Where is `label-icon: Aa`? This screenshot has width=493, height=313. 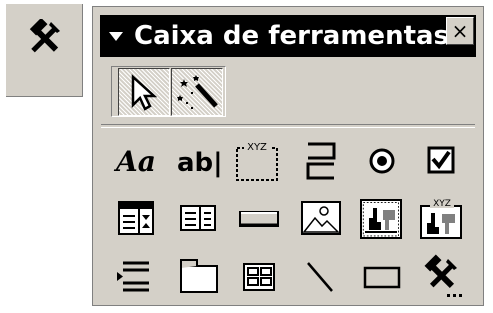
label-icon: Aa is located at coordinates (134, 161).